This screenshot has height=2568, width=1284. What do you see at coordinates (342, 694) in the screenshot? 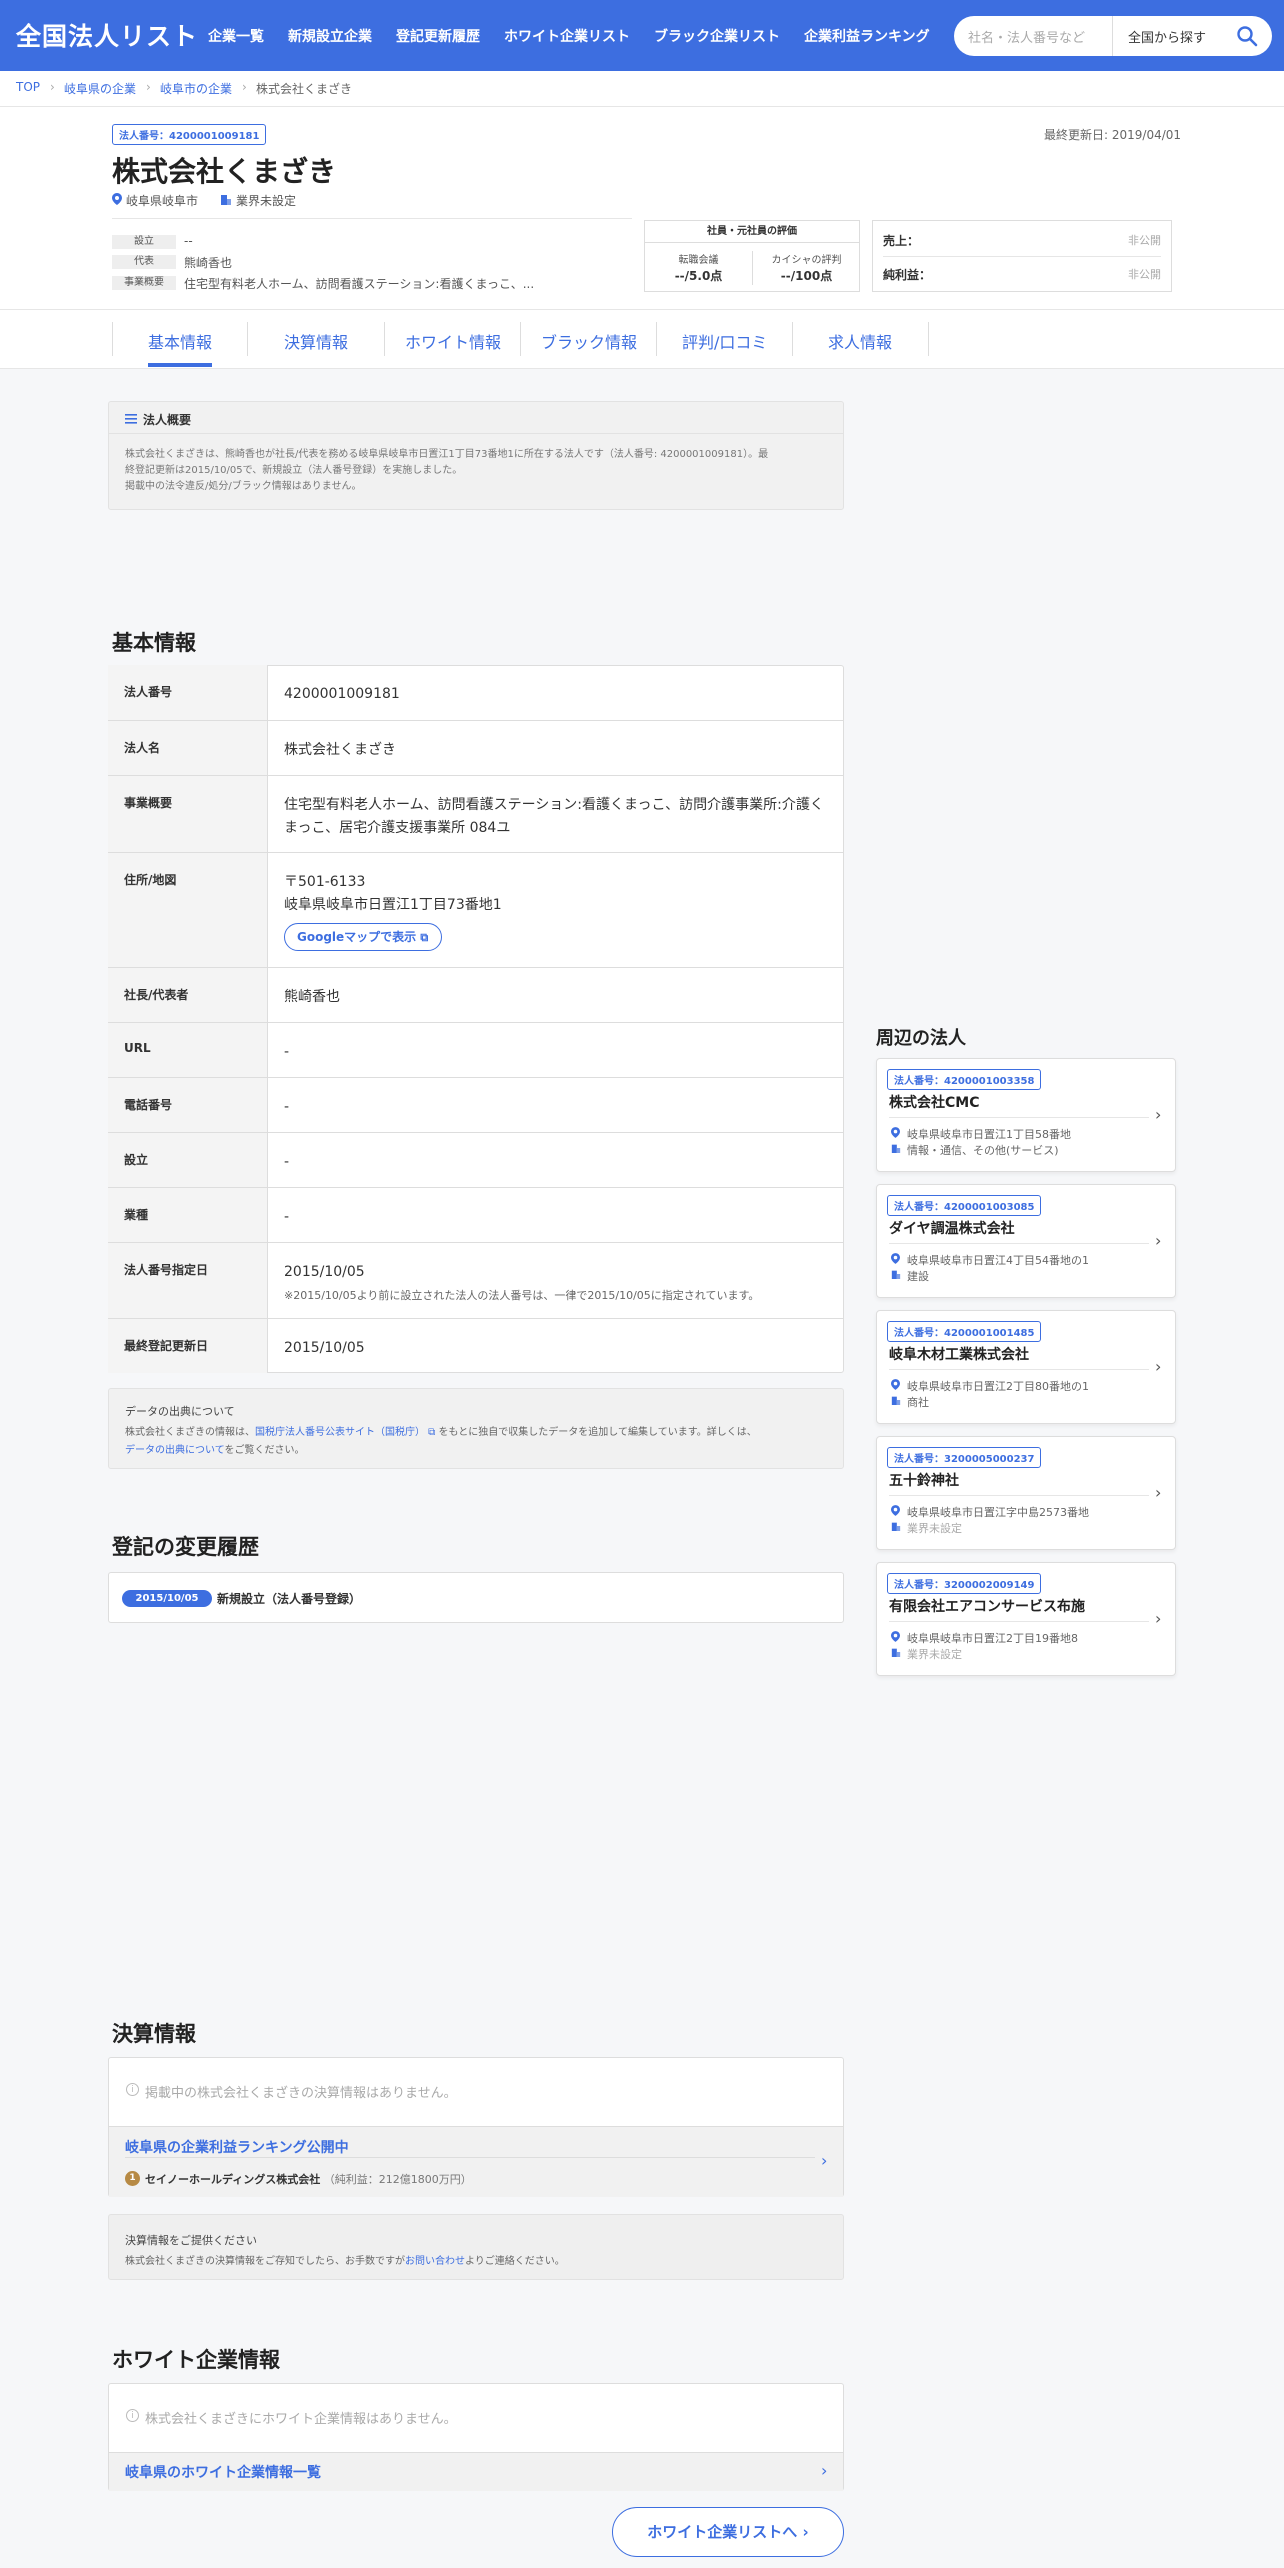
I see `row-value: 4200001009181` at bounding box center [342, 694].